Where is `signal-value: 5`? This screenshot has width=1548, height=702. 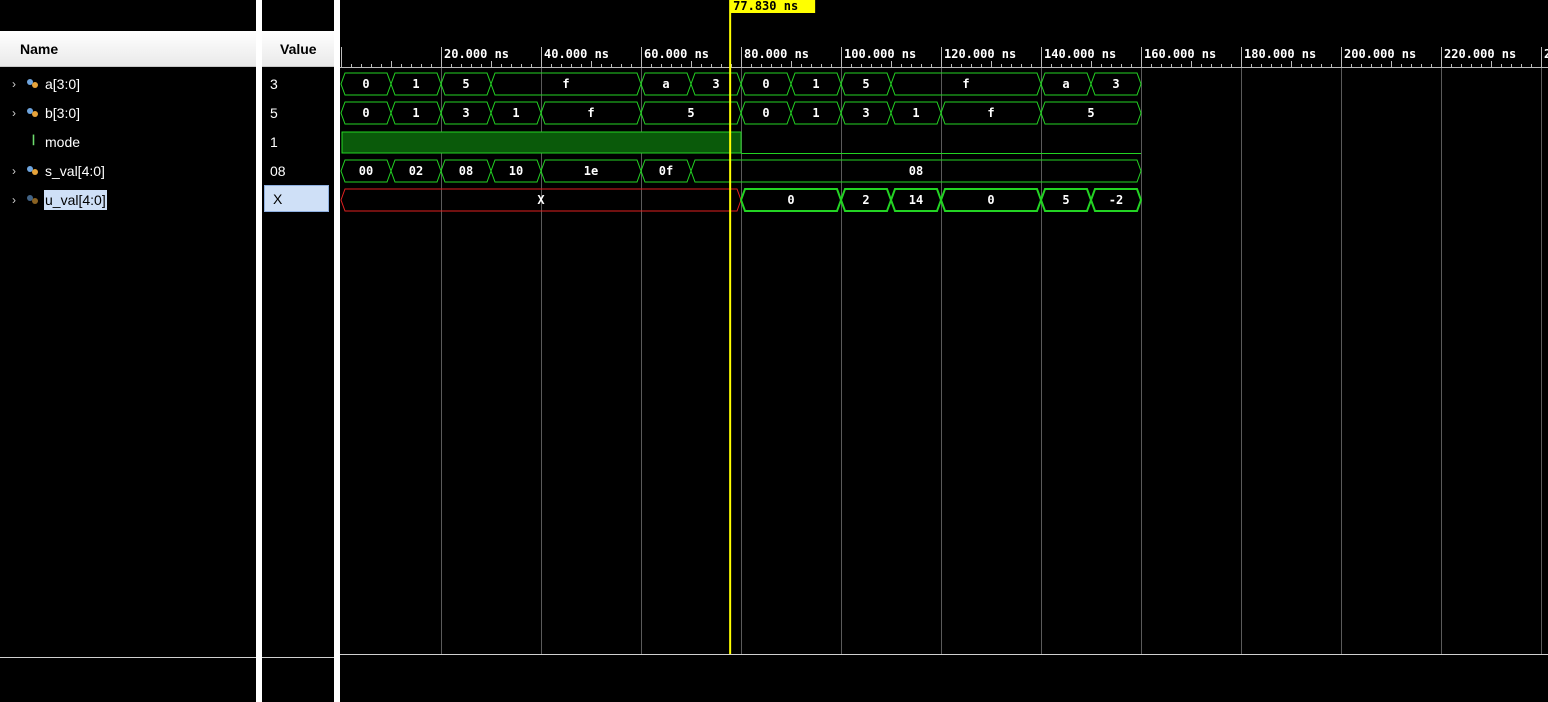
signal-value: 5 is located at coordinates (274, 112).